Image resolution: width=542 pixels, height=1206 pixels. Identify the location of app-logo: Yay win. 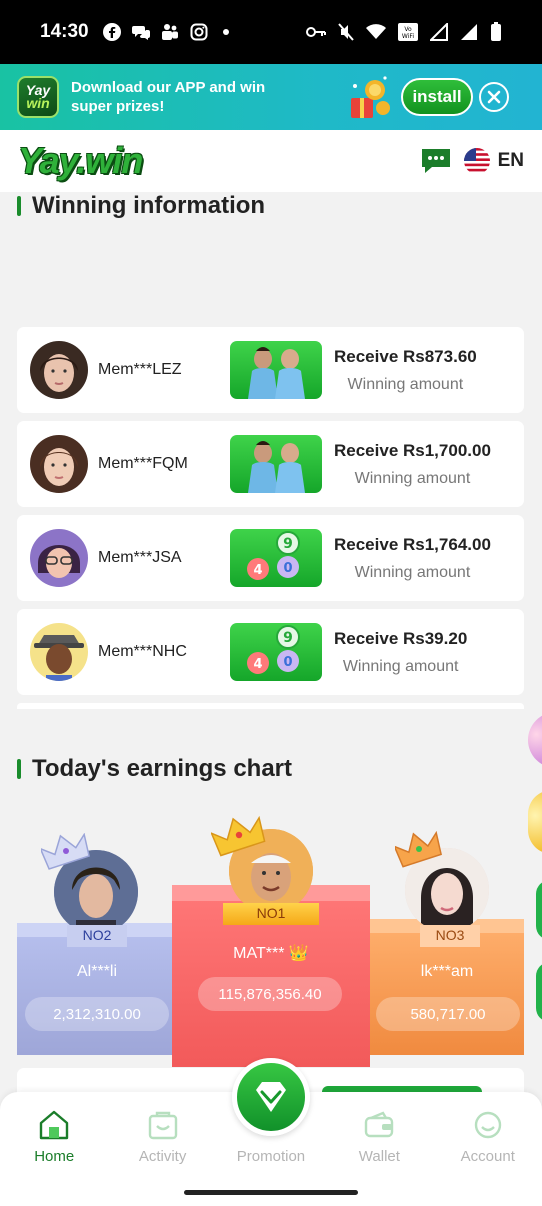
(38, 97).